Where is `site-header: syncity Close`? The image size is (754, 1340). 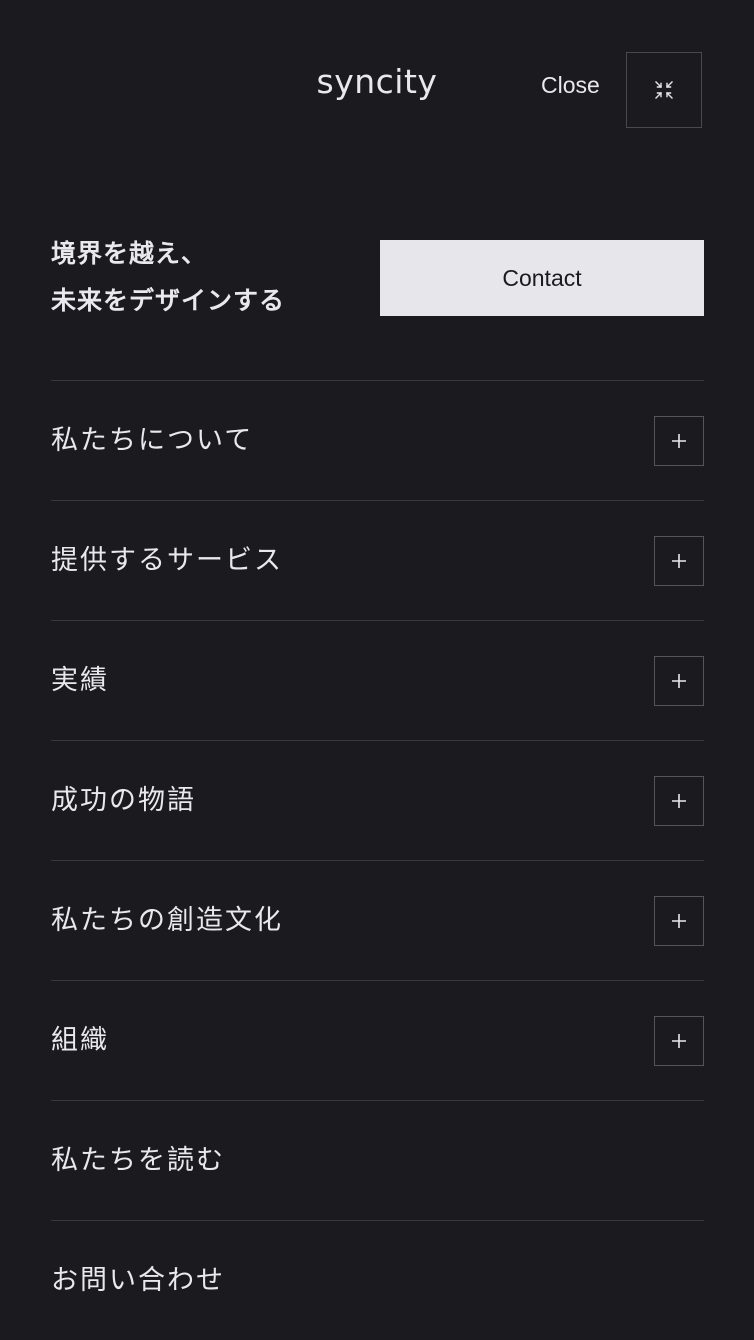 site-header: syncity Close is located at coordinates (377, 88).